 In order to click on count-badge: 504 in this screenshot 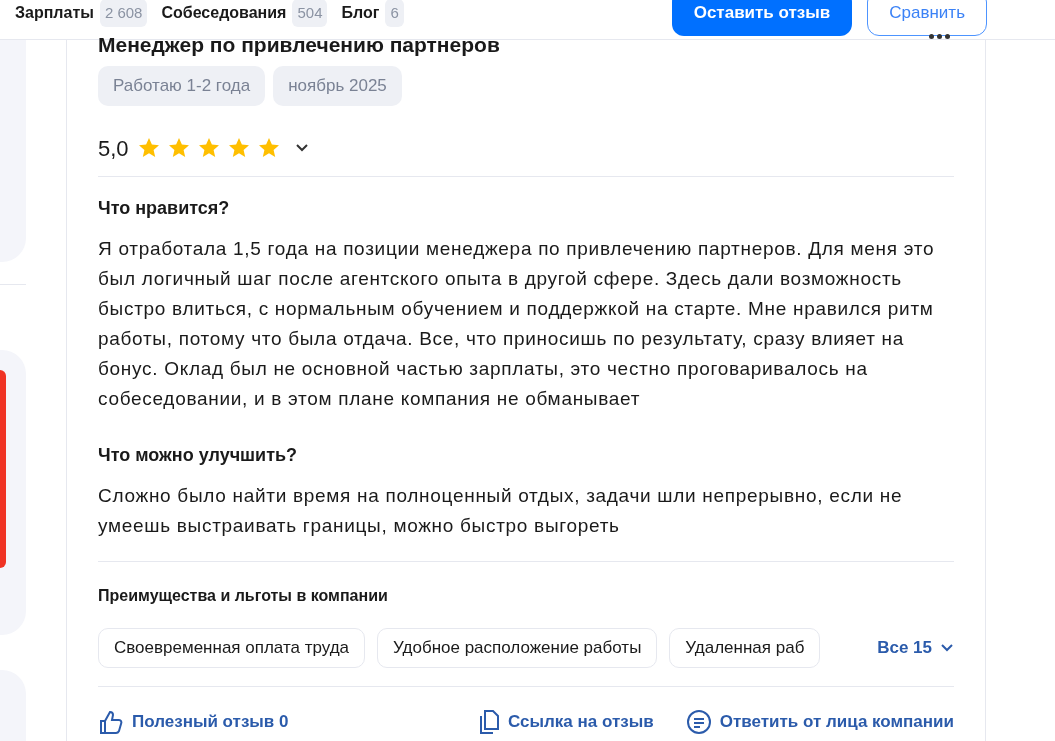, I will do `click(310, 14)`.